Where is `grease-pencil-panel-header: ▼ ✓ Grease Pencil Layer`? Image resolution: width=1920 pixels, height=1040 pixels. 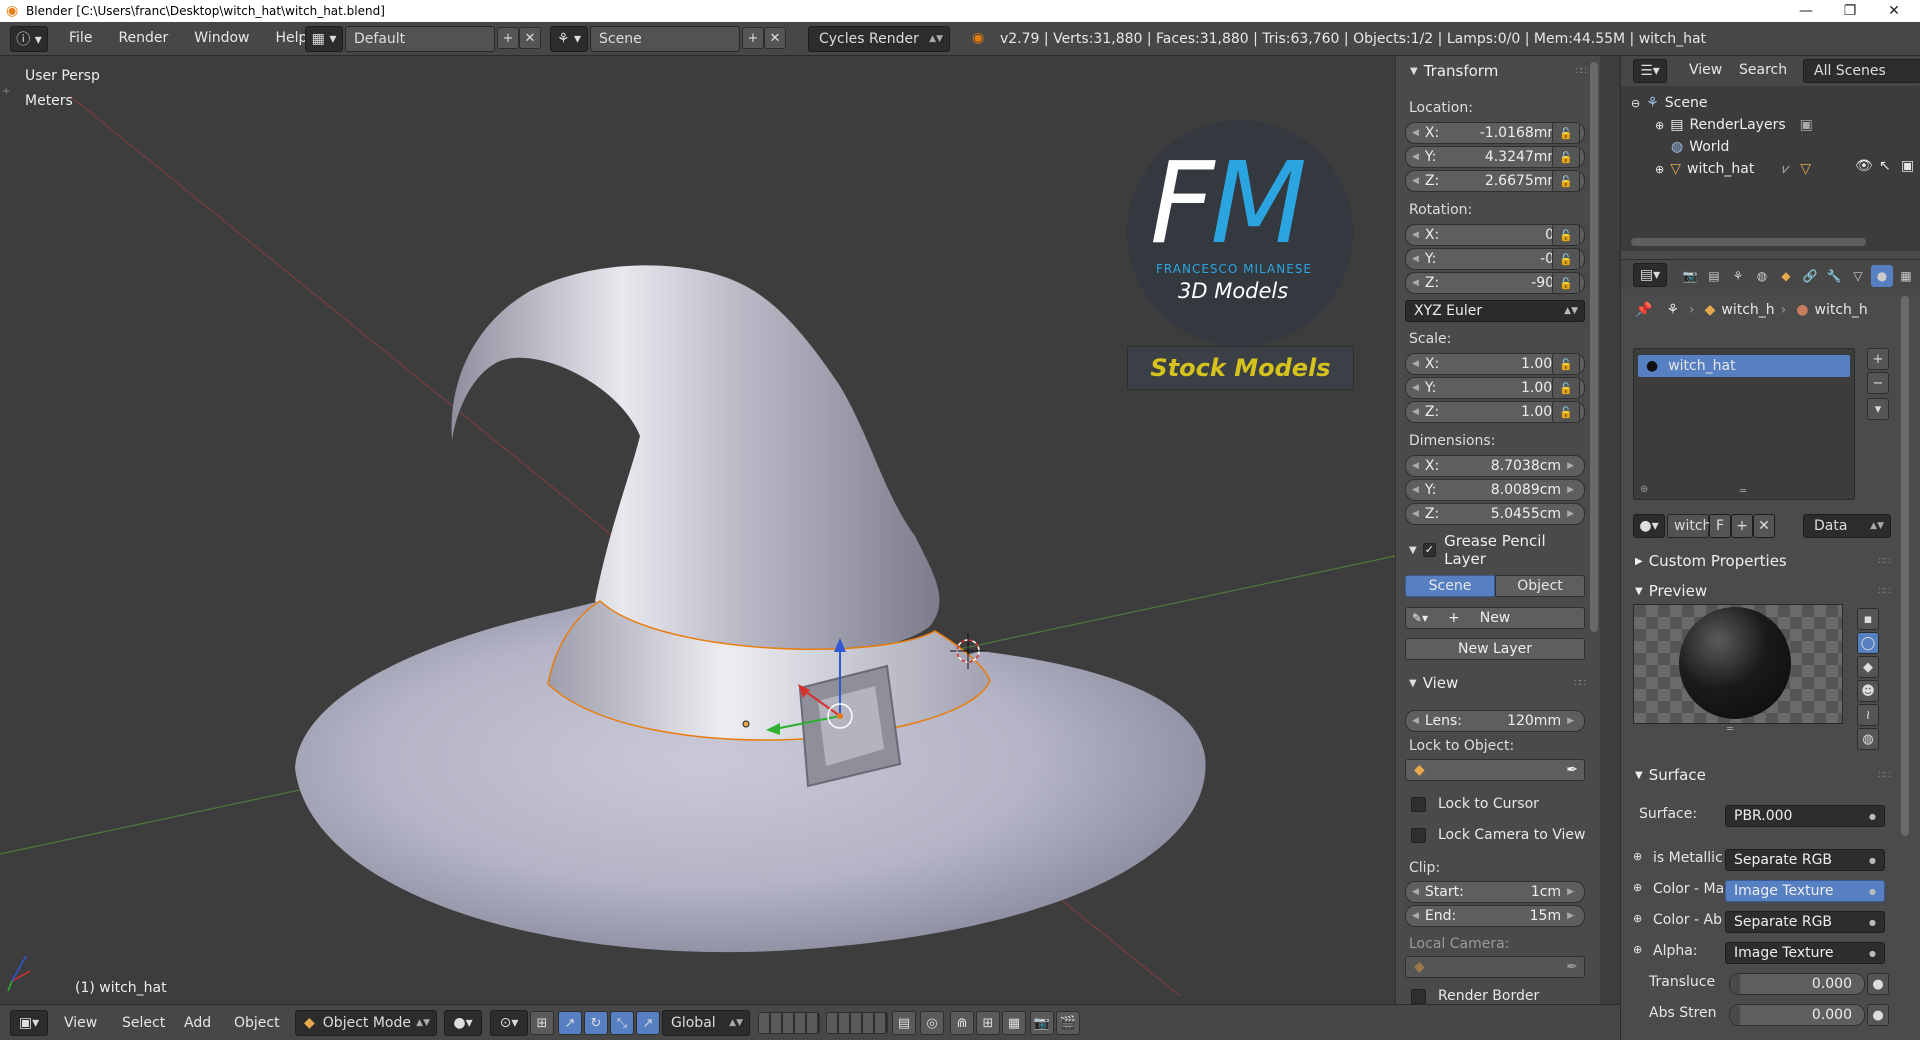 grease-pencil-panel-header: ▼ ✓ Grease Pencil Layer is located at coordinates (1490, 550).